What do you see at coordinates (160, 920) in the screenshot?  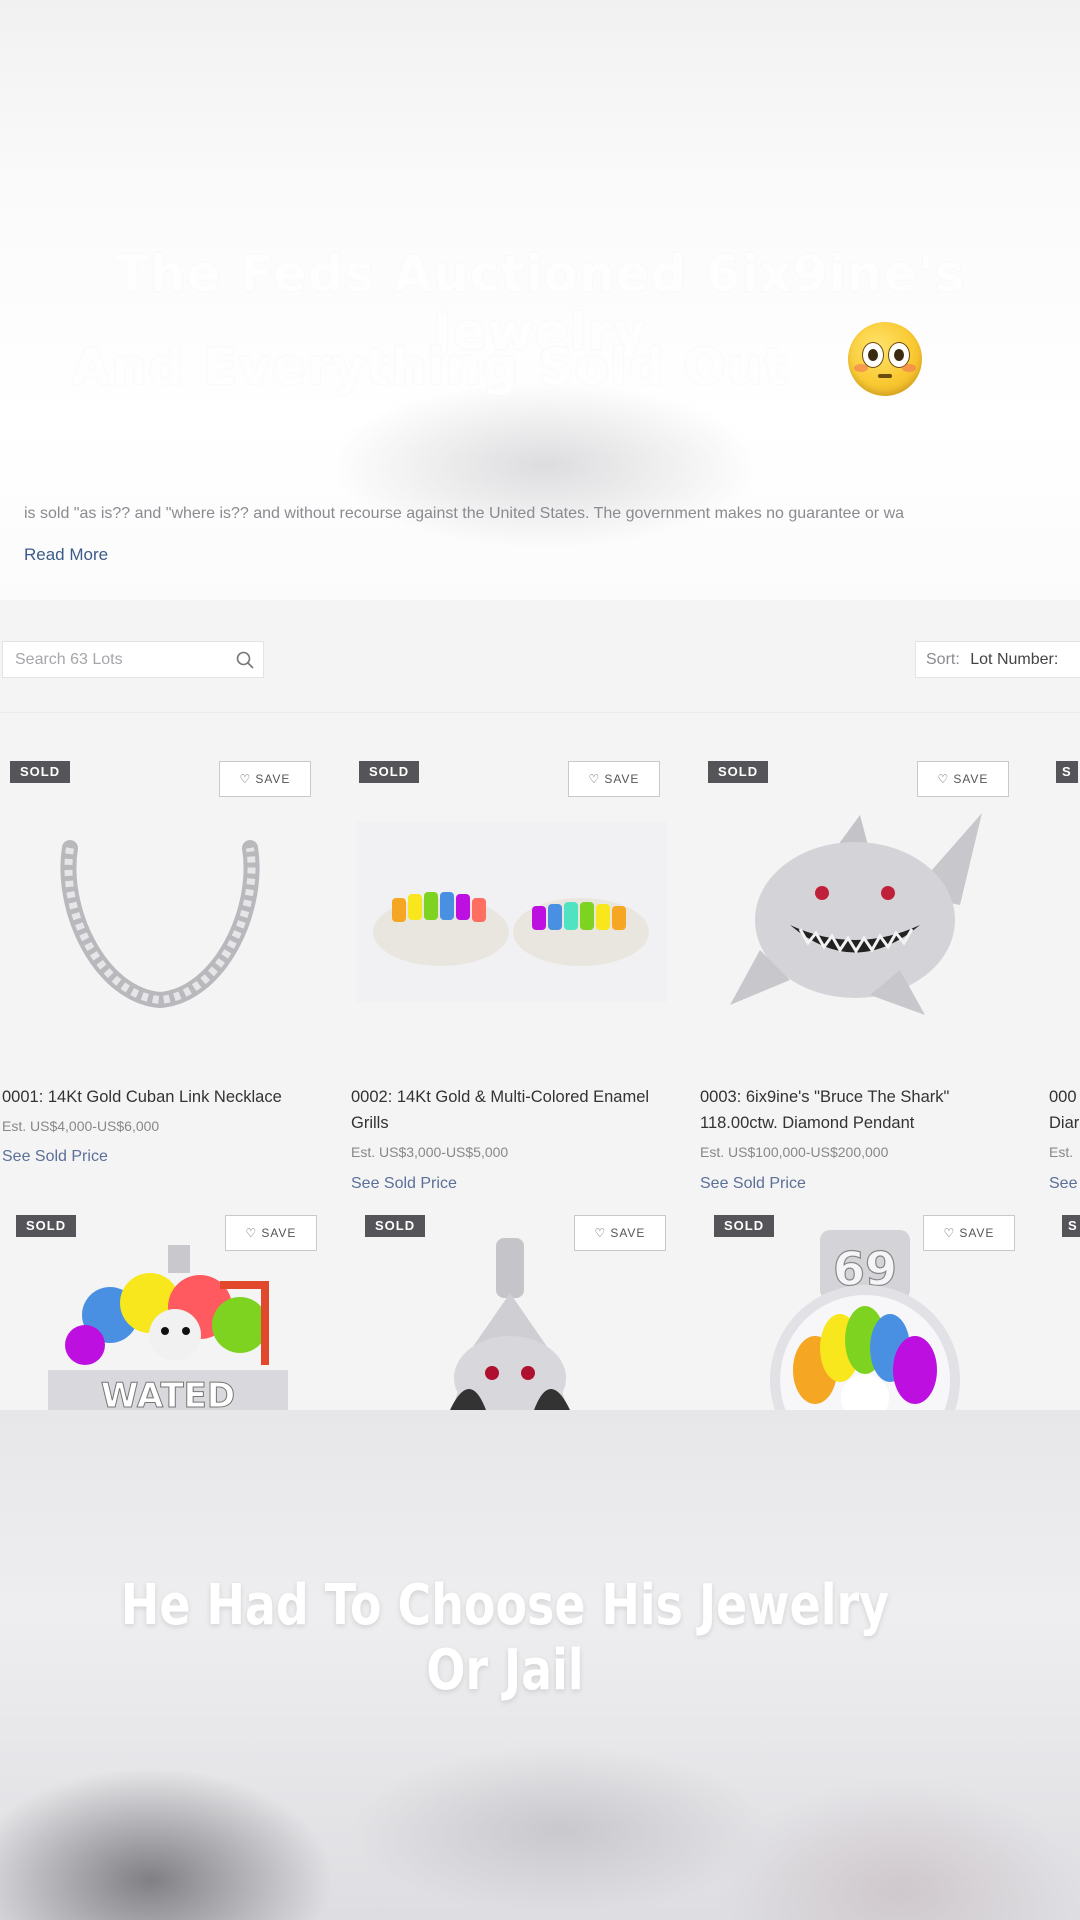 I see `cuban-link-necklace-image` at bounding box center [160, 920].